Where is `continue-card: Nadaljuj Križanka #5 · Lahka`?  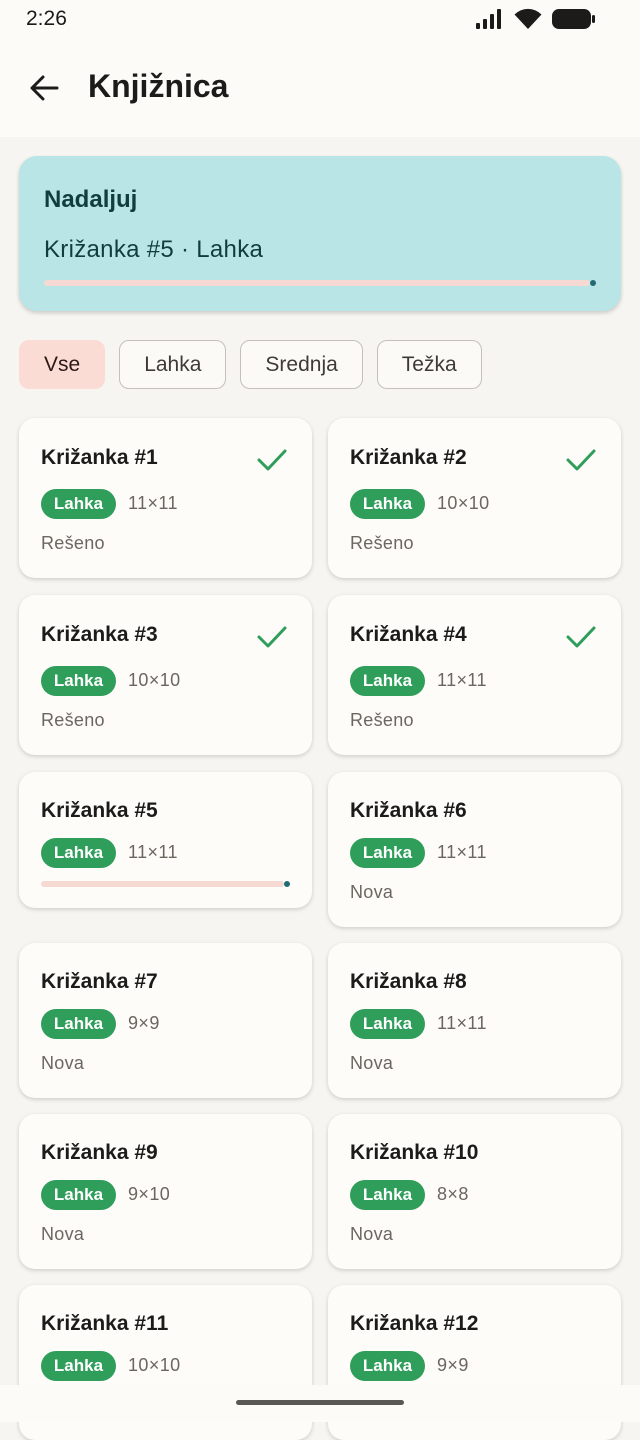 continue-card: Nadaljuj Križanka #5 · Lahka is located at coordinates (320, 233).